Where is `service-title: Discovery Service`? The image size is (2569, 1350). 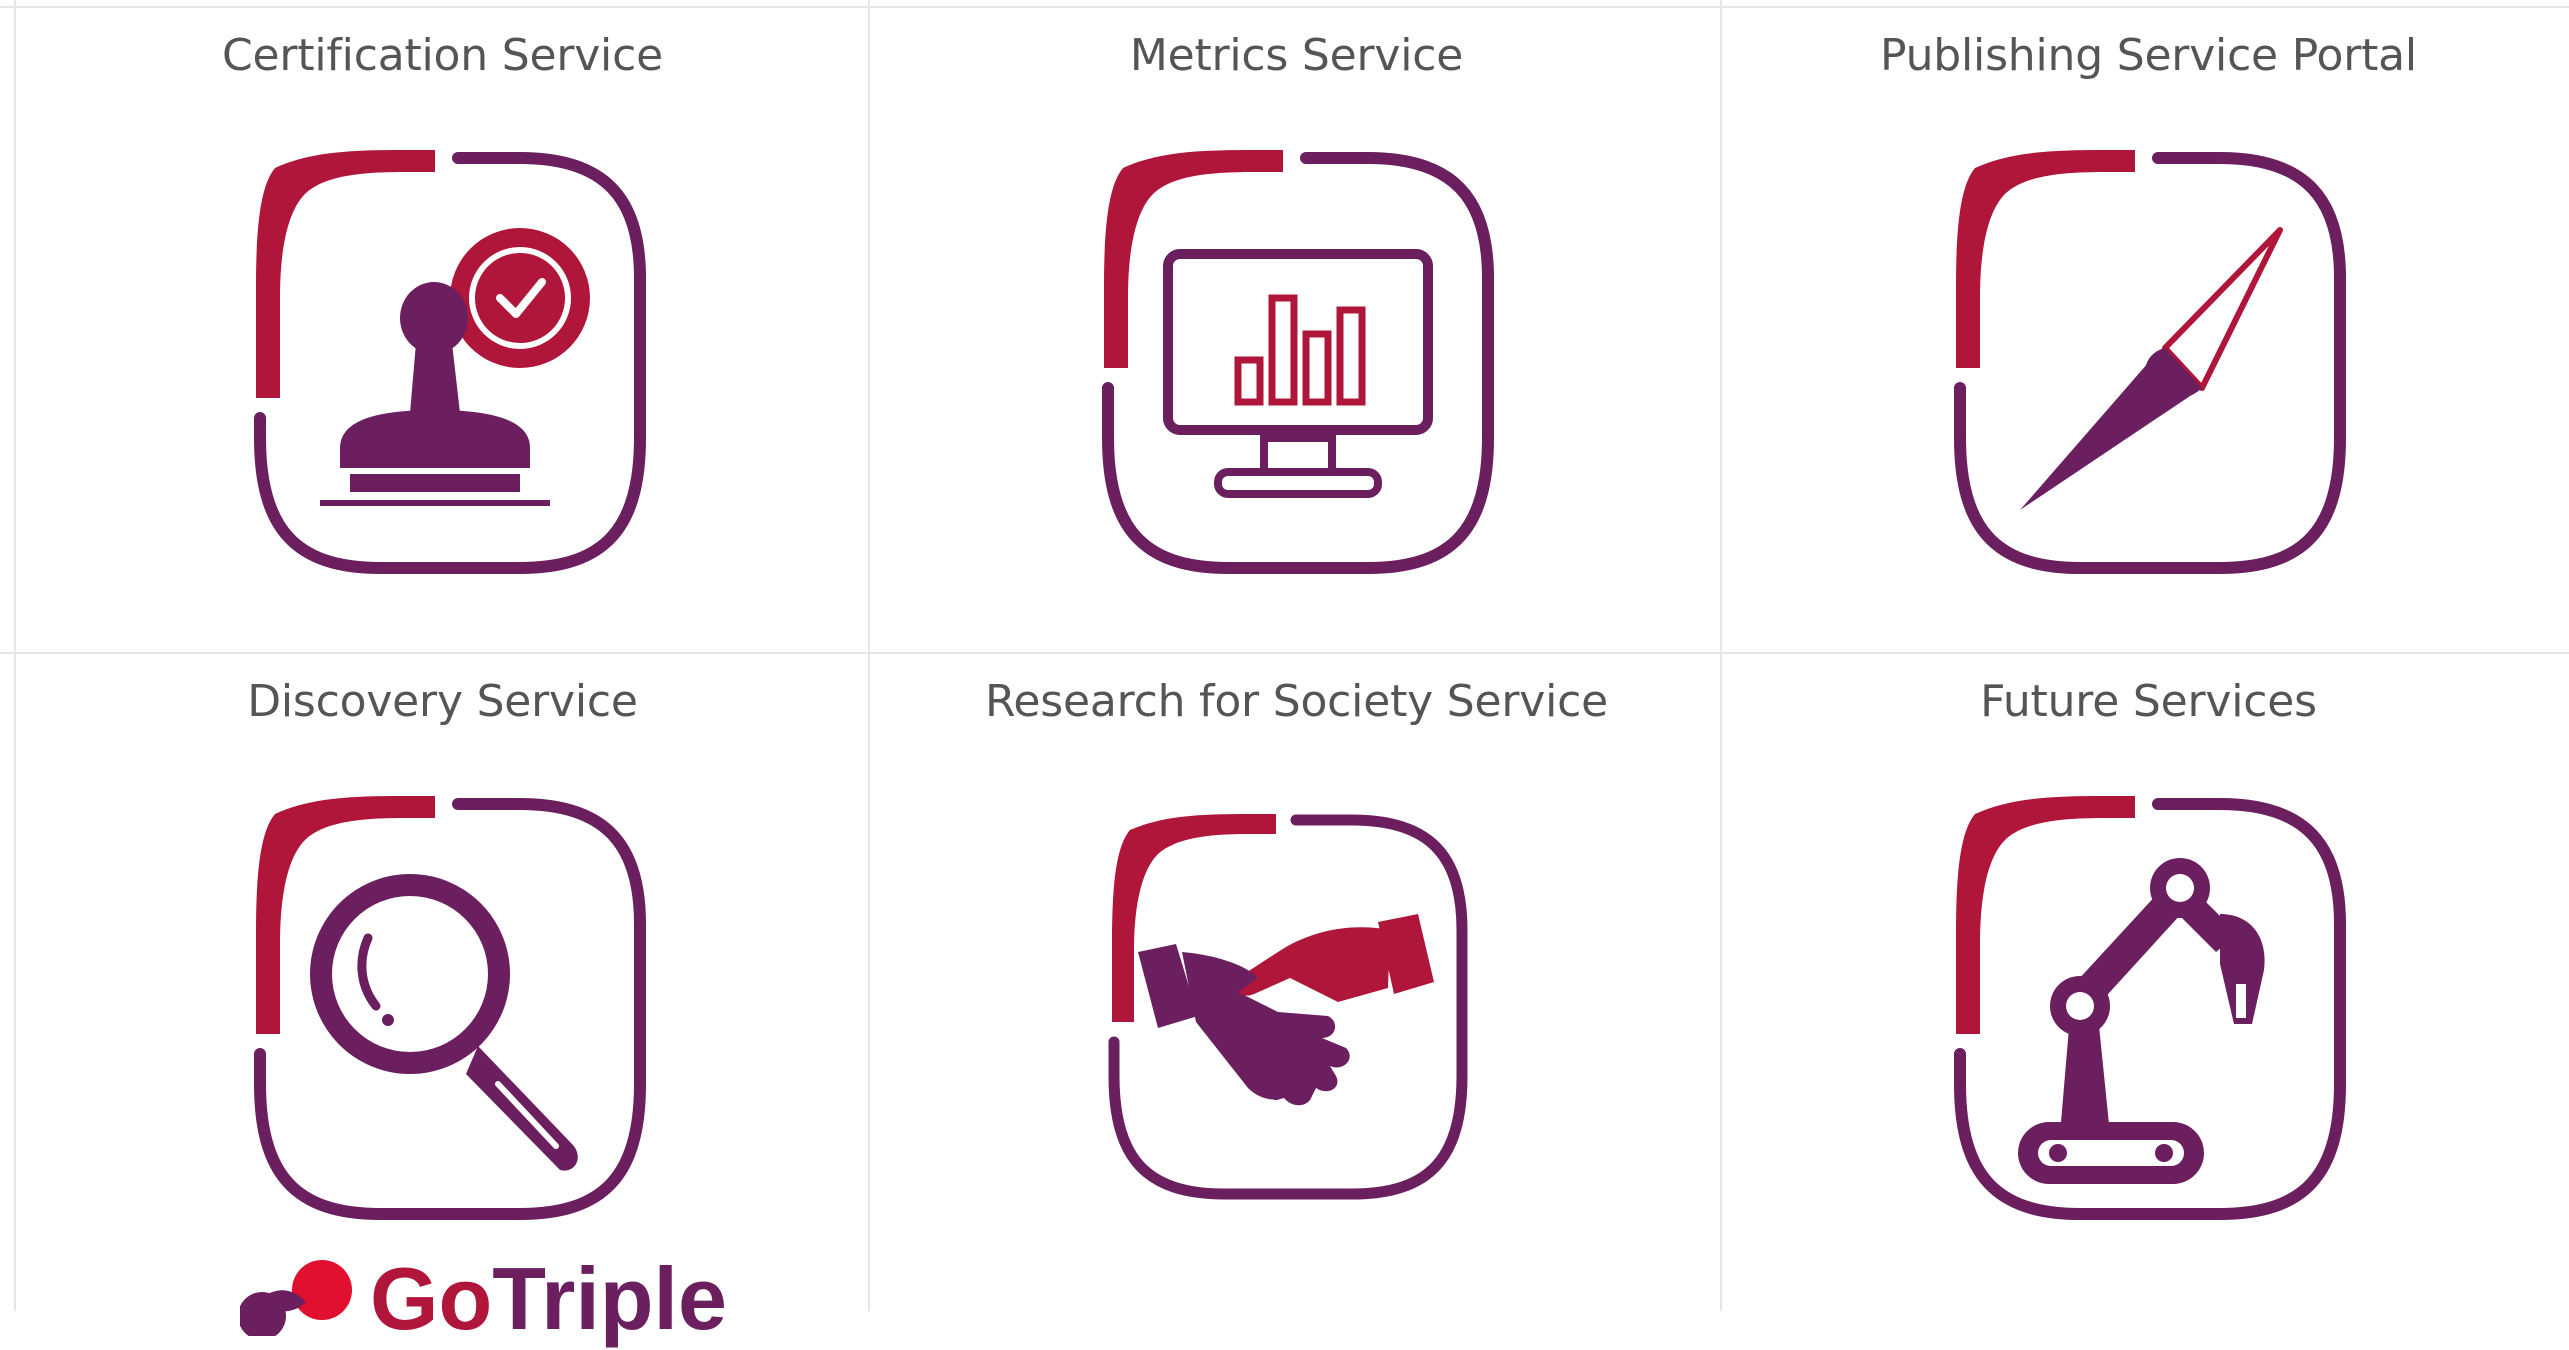
service-title: Discovery Service is located at coordinates (442, 701).